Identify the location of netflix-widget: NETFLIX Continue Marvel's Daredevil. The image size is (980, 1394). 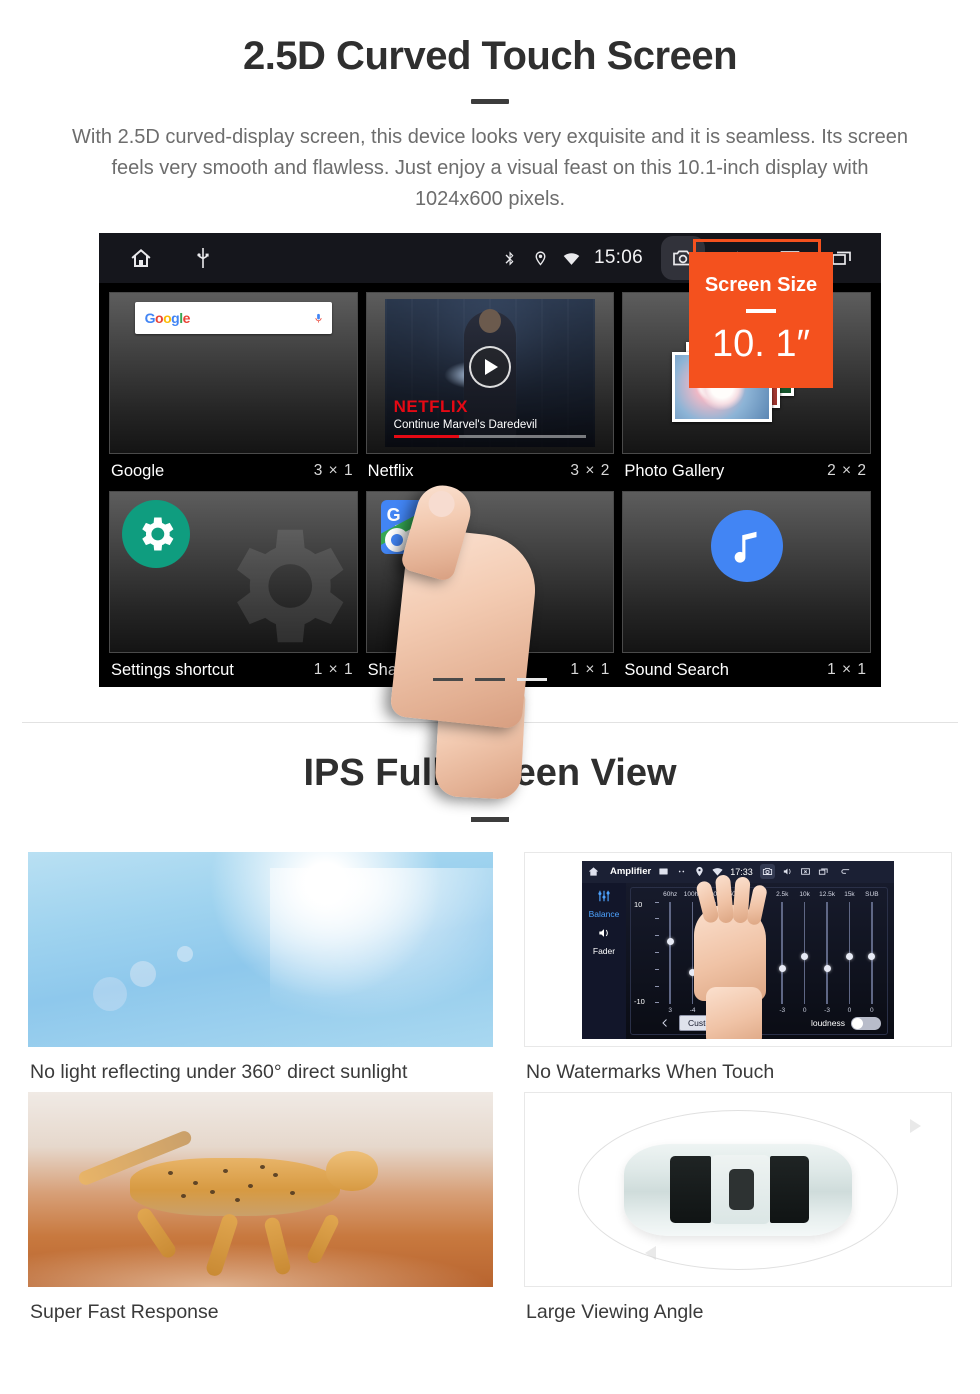
(490, 373).